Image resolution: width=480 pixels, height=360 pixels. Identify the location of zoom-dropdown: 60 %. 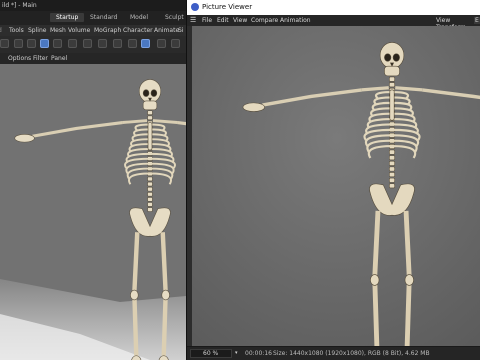
(211, 353).